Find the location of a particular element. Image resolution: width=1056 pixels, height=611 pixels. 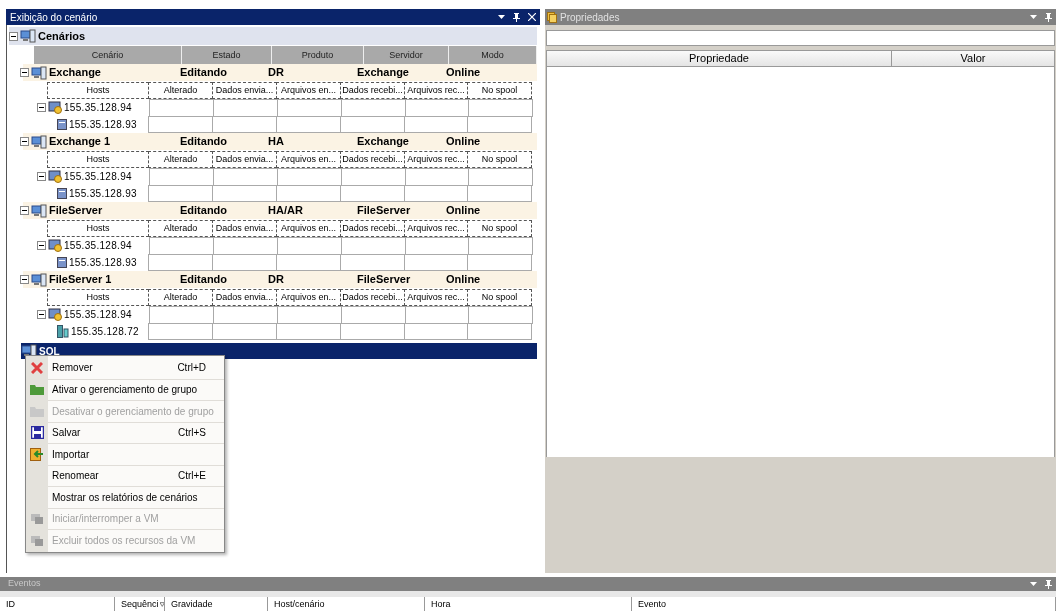

scenario-row: FileServer Editando HA/AR FileServer Online is located at coordinates (280, 210).